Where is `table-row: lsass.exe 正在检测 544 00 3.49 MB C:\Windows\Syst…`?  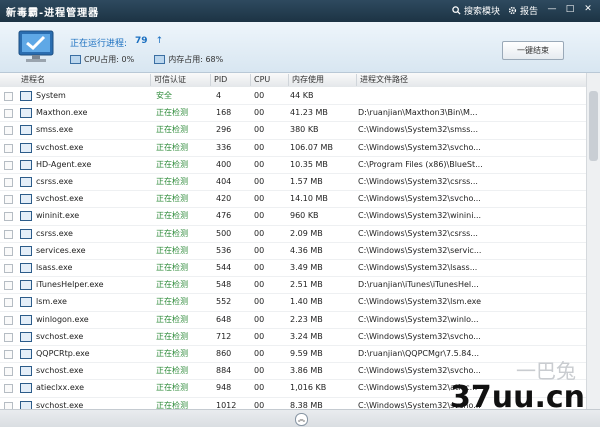 table-row: lsass.exe 正在检测 544 00 3.49 MB C:\Windows\Syst… is located at coordinates (293, 268).